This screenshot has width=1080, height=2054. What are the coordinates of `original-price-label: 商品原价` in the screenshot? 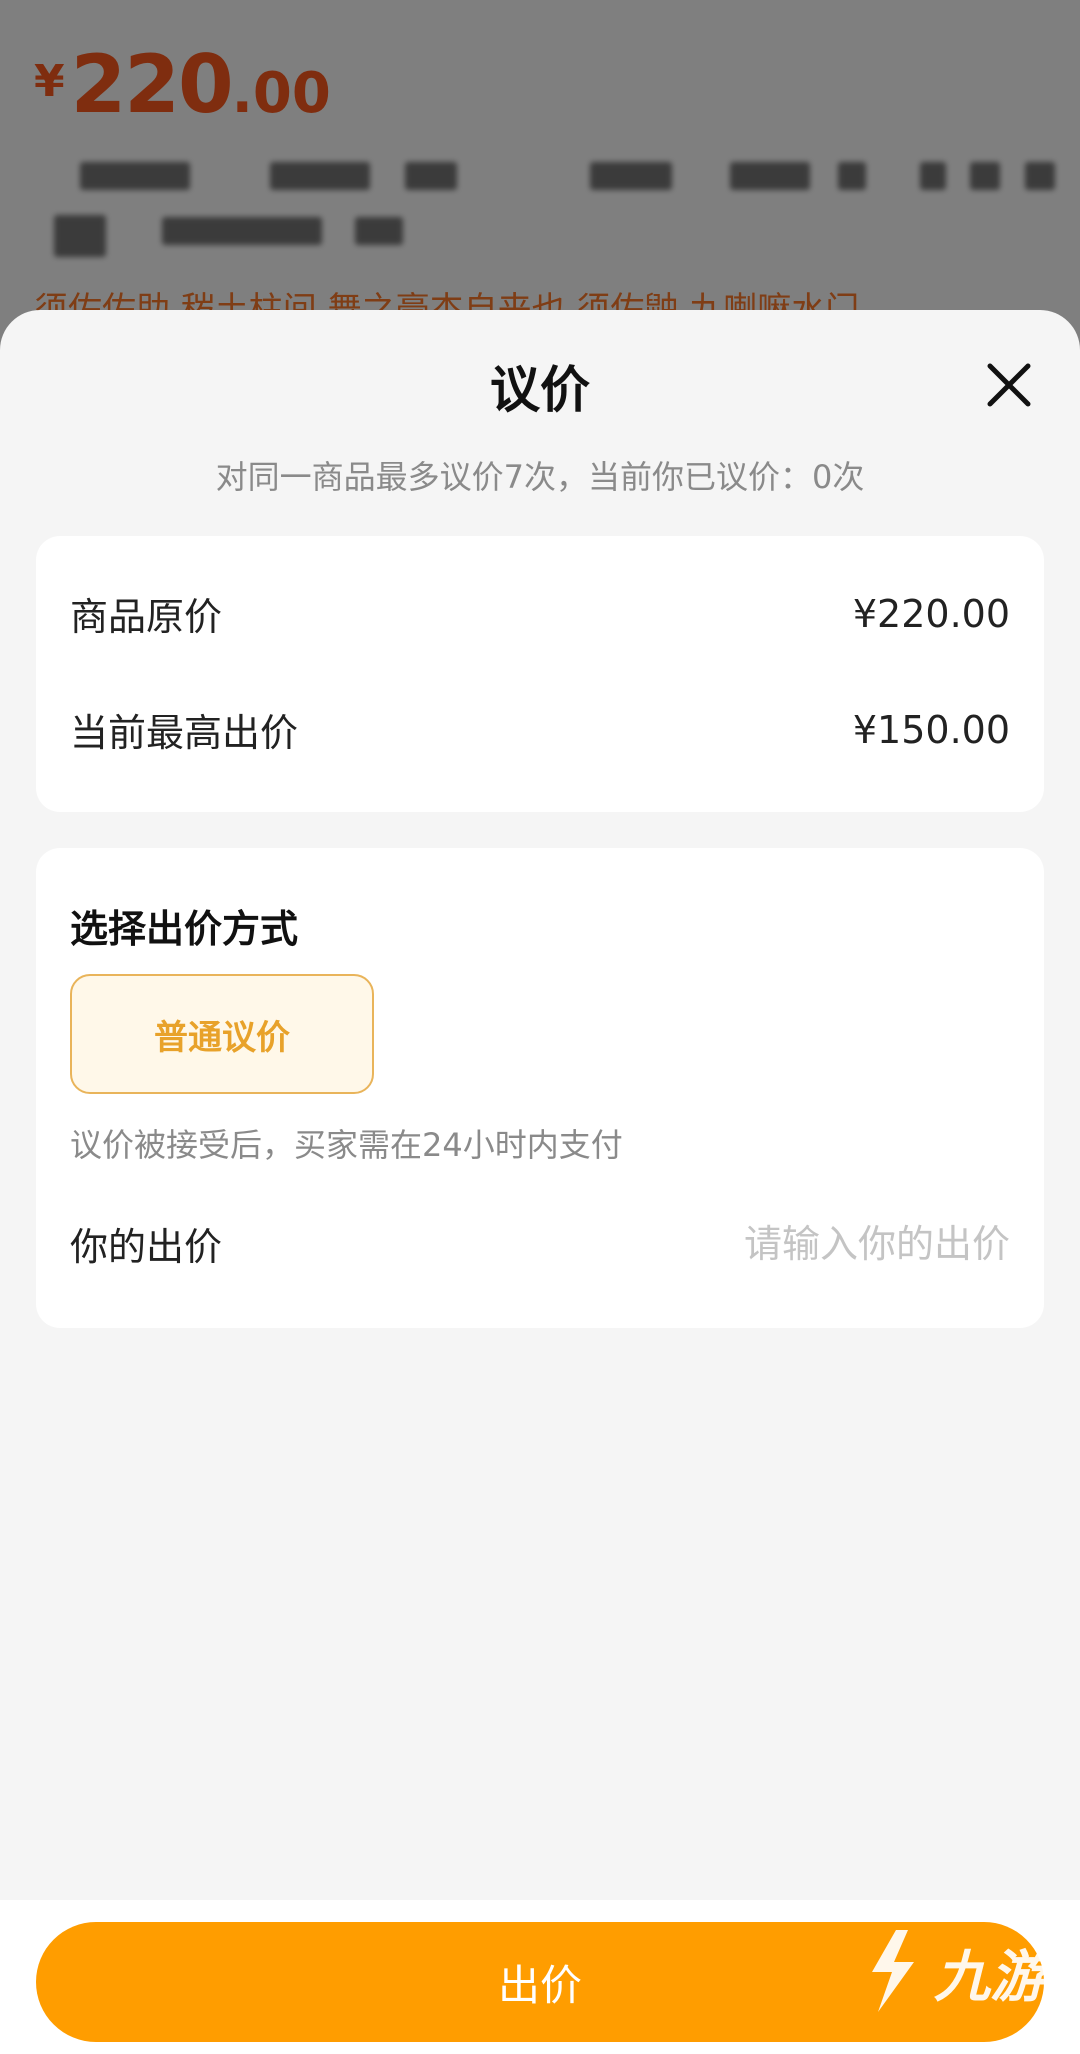 It's located at (146, 617).